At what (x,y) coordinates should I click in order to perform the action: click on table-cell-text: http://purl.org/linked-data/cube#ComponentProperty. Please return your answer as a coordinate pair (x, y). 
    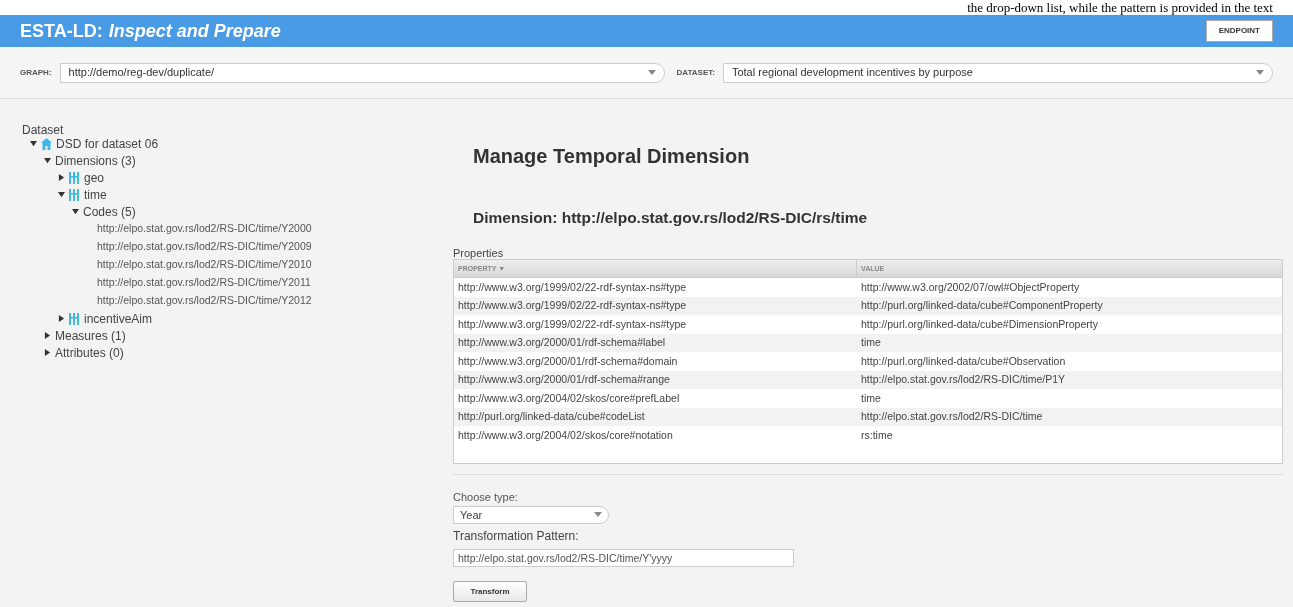
    Looking at the image, I should click on (982, 306).